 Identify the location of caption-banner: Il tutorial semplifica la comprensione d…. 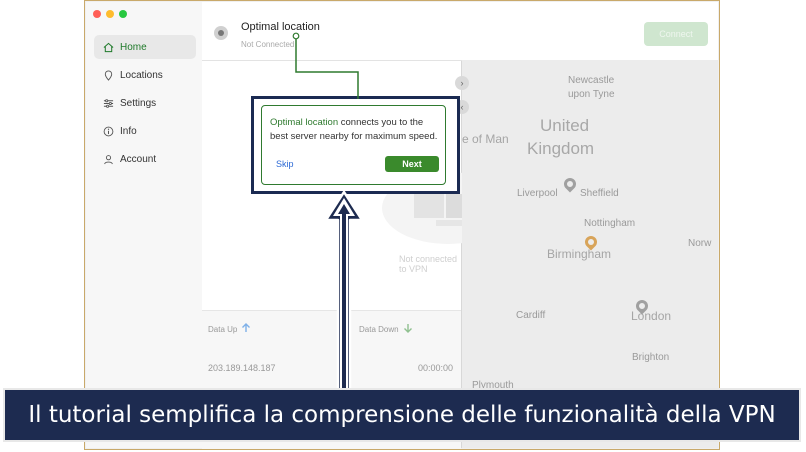
(402, 415).